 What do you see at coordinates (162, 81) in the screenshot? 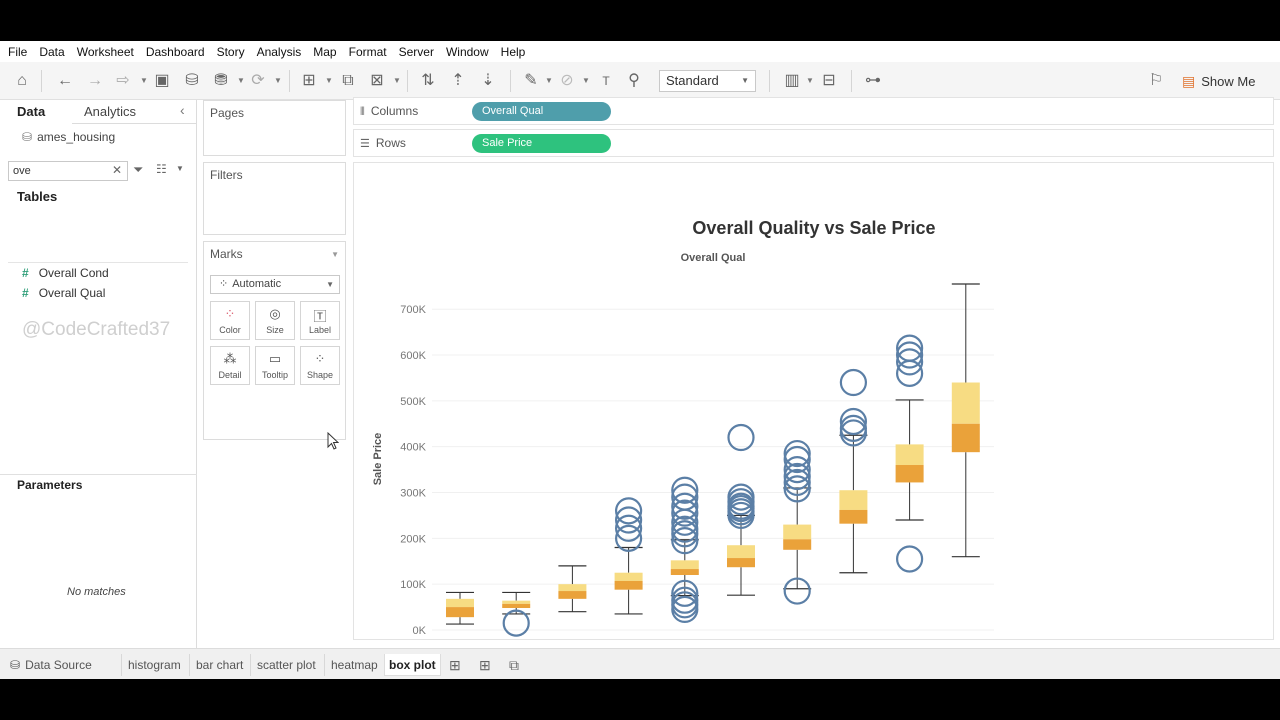
I see `save-icon: ▣` at bounding box center [162, 81].